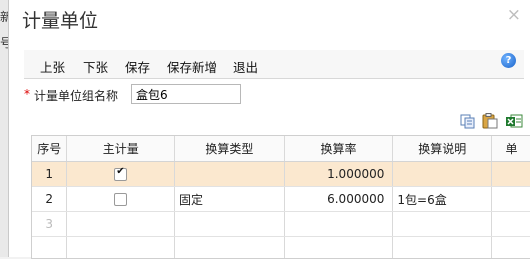  Describe the element at coordinates (514, 15) in the screenshot. I see `close-icon: ×` at that location.